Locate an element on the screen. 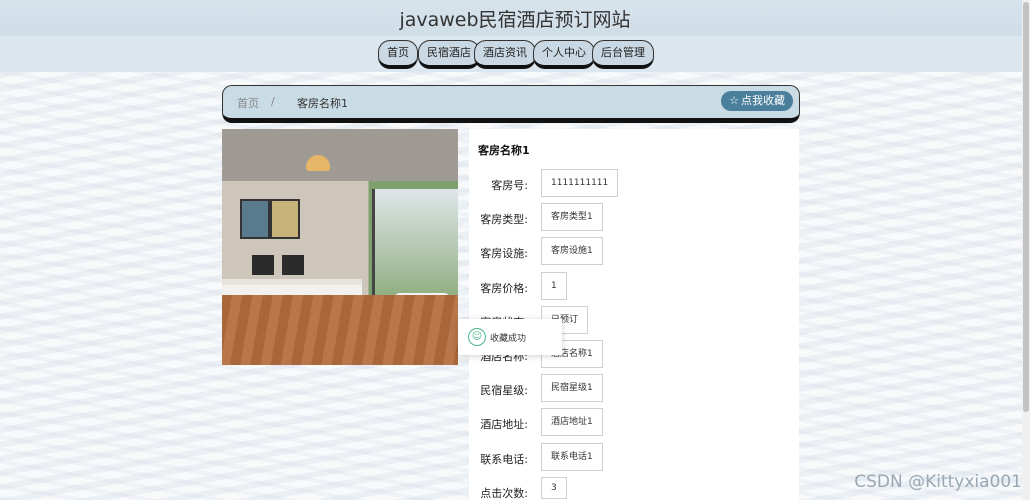  field-value: 客房类型1 is located at coordinates (572, 217).